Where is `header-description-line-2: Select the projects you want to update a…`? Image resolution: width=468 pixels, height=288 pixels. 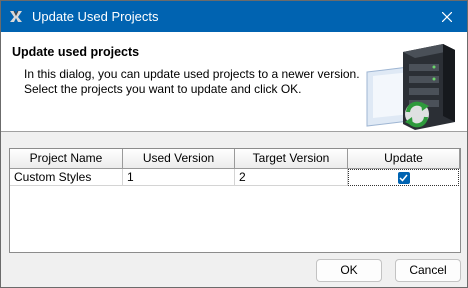
header-description-line-2: Select the projects you want to update a… is located at coordinates (163, 89).